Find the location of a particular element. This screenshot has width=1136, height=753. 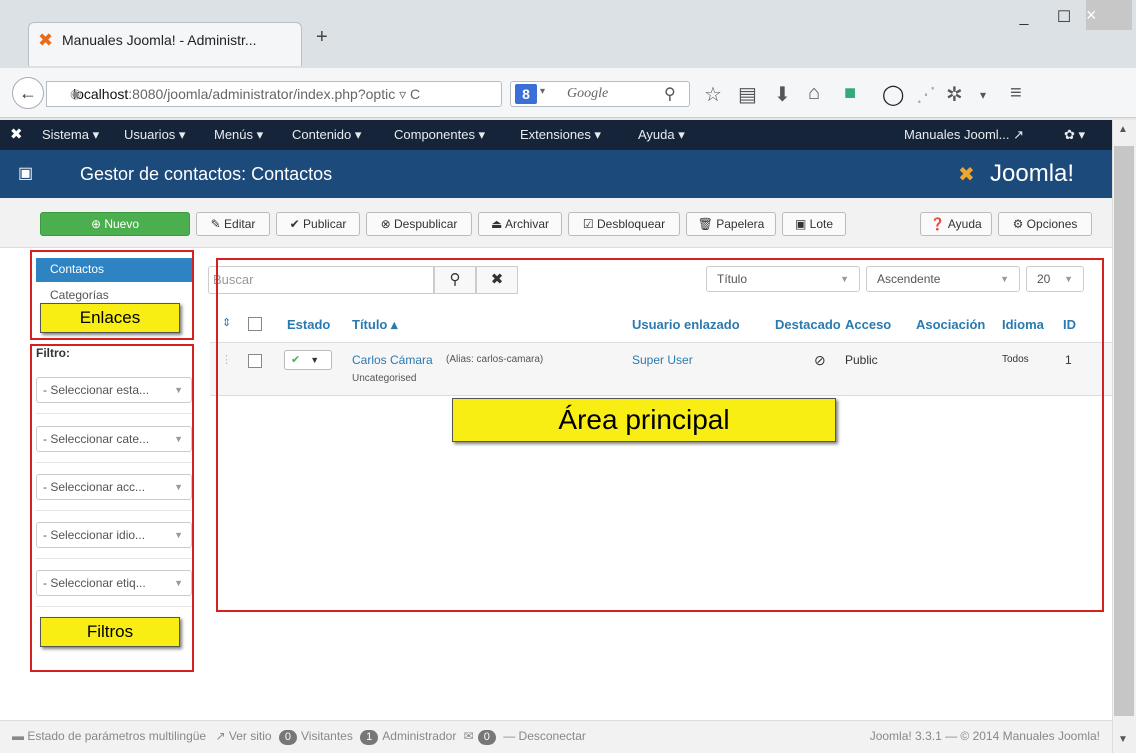

filters-annotation-label: Filtros is located at coordinates (110, 632).